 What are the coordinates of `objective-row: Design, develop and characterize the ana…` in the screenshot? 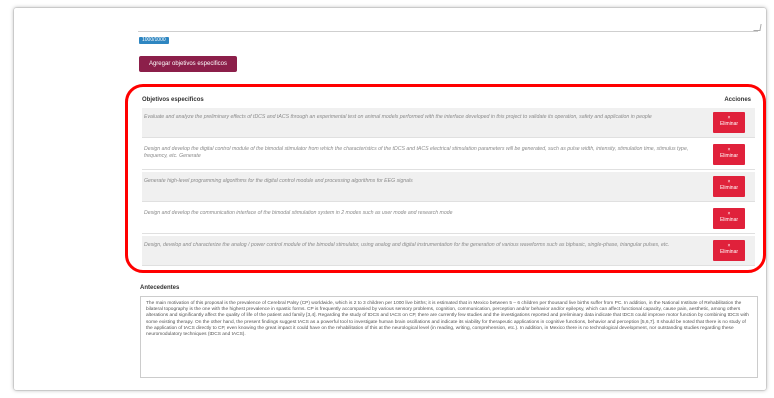 It's located at (448, 251).